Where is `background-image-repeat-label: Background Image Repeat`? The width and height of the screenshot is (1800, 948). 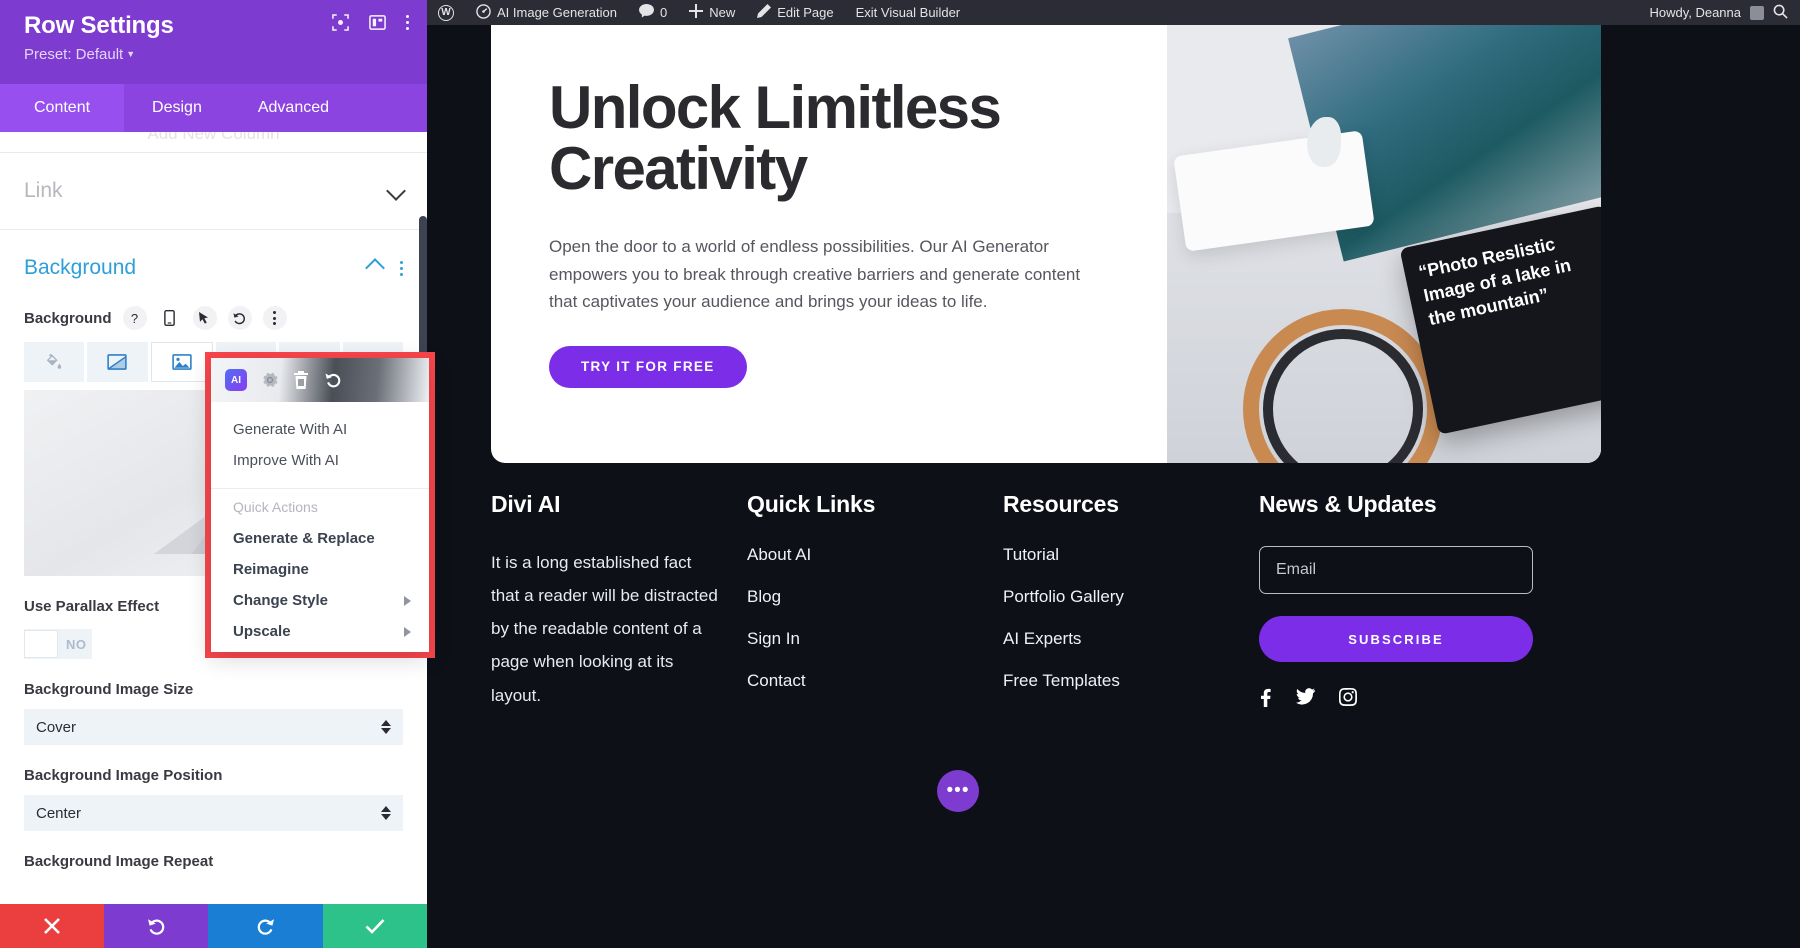 background-image-repeat-label: Background Image Repeat is located at coordinates (119, 861).